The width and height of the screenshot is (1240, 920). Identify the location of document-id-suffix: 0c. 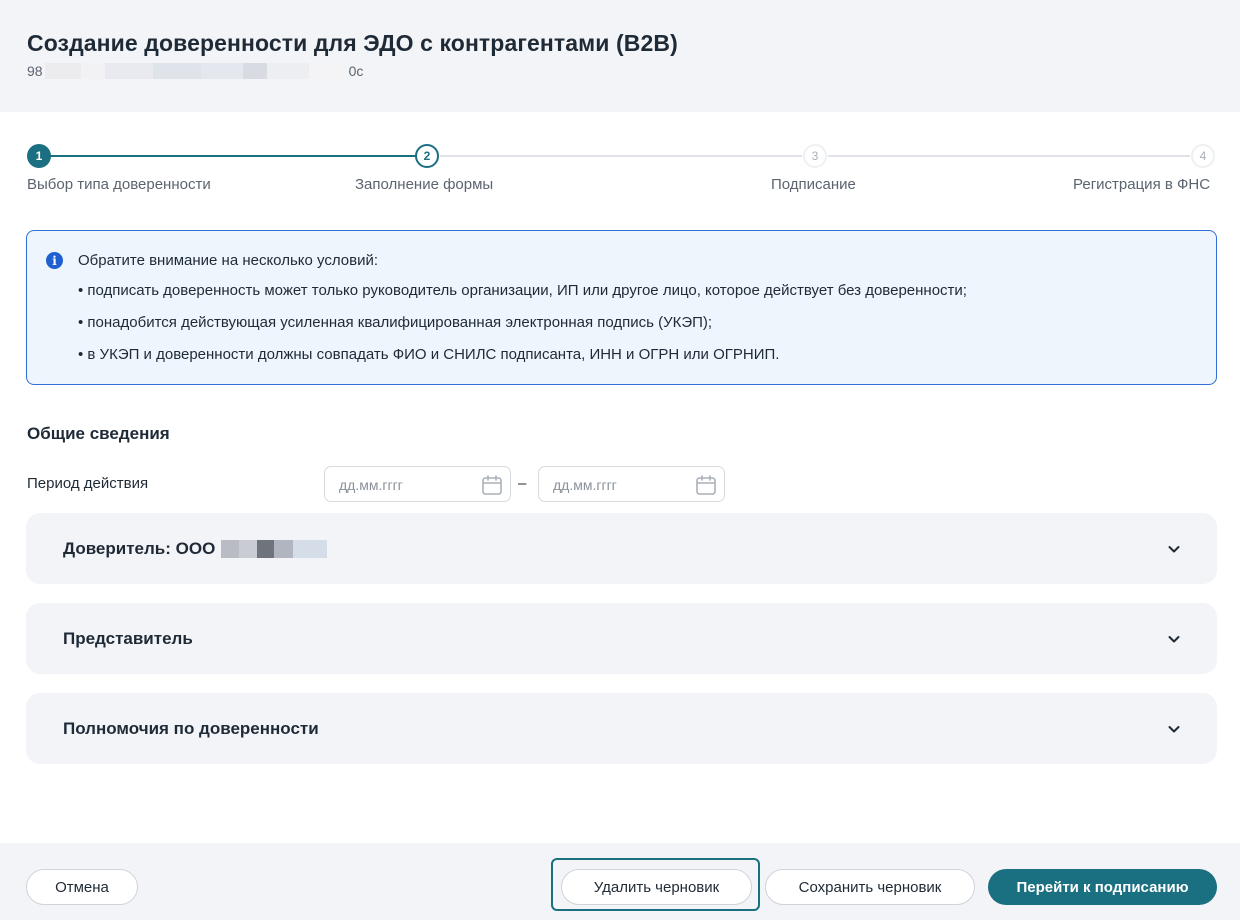
(356, 71).